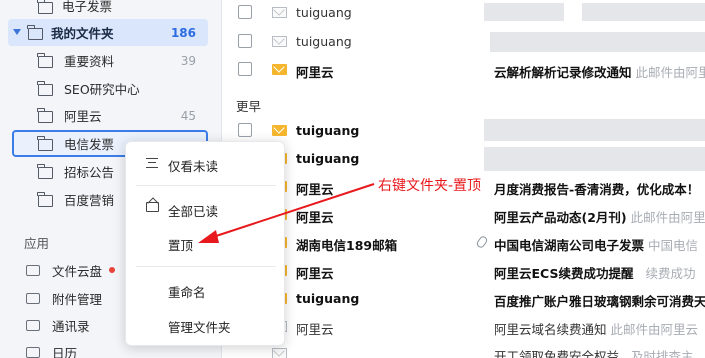 The width and height of the screenshot is (705, 358). I want to click on sidebar-item-e-invoice: 电子发票, so click(111, 9).